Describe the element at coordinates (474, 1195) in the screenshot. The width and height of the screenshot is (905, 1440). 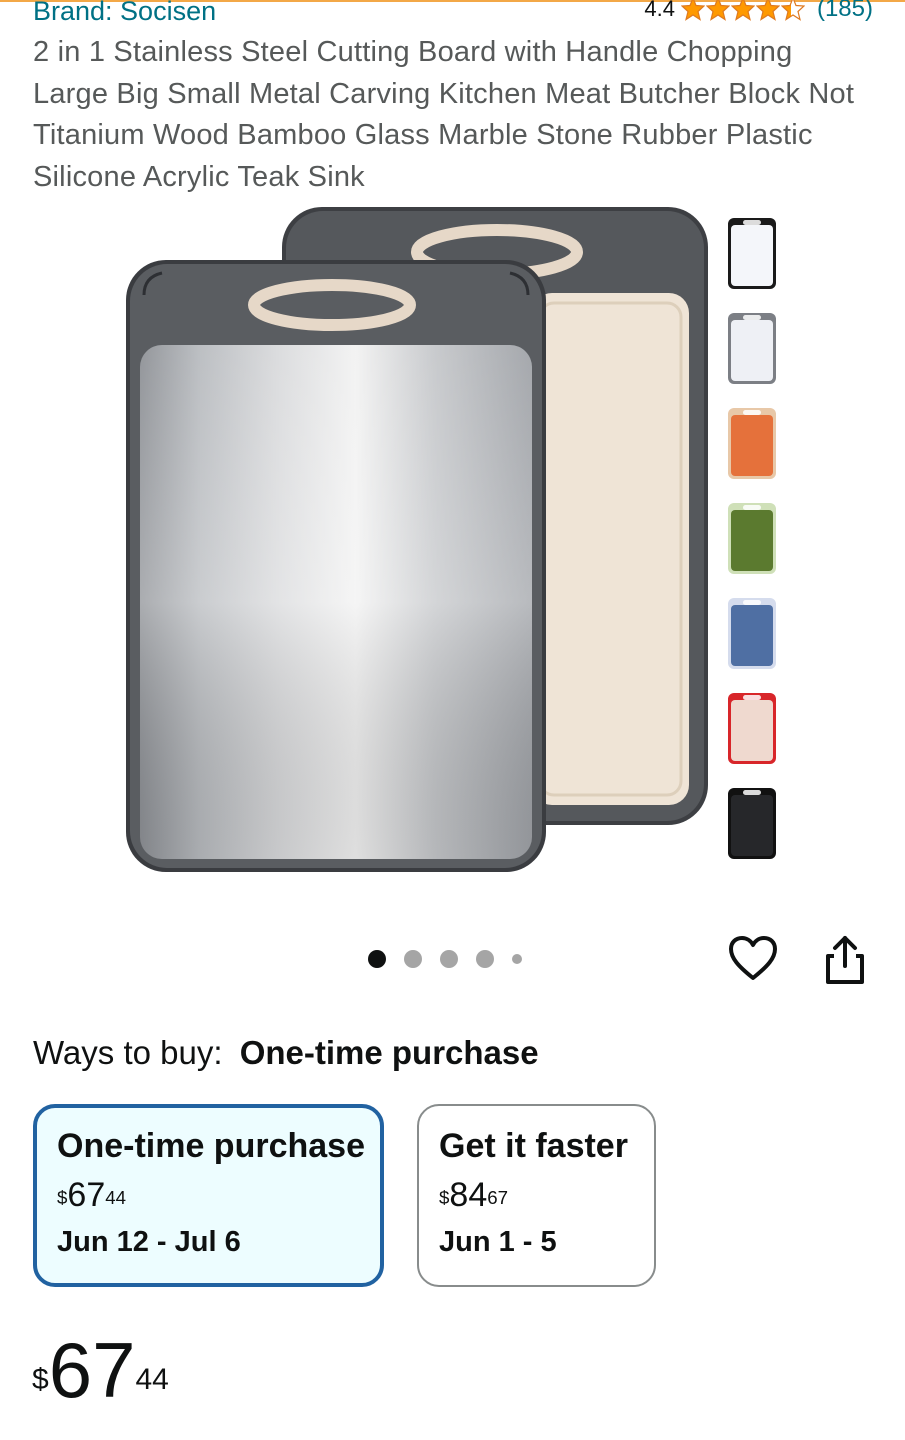
I see `option-price: $8467` at that location.